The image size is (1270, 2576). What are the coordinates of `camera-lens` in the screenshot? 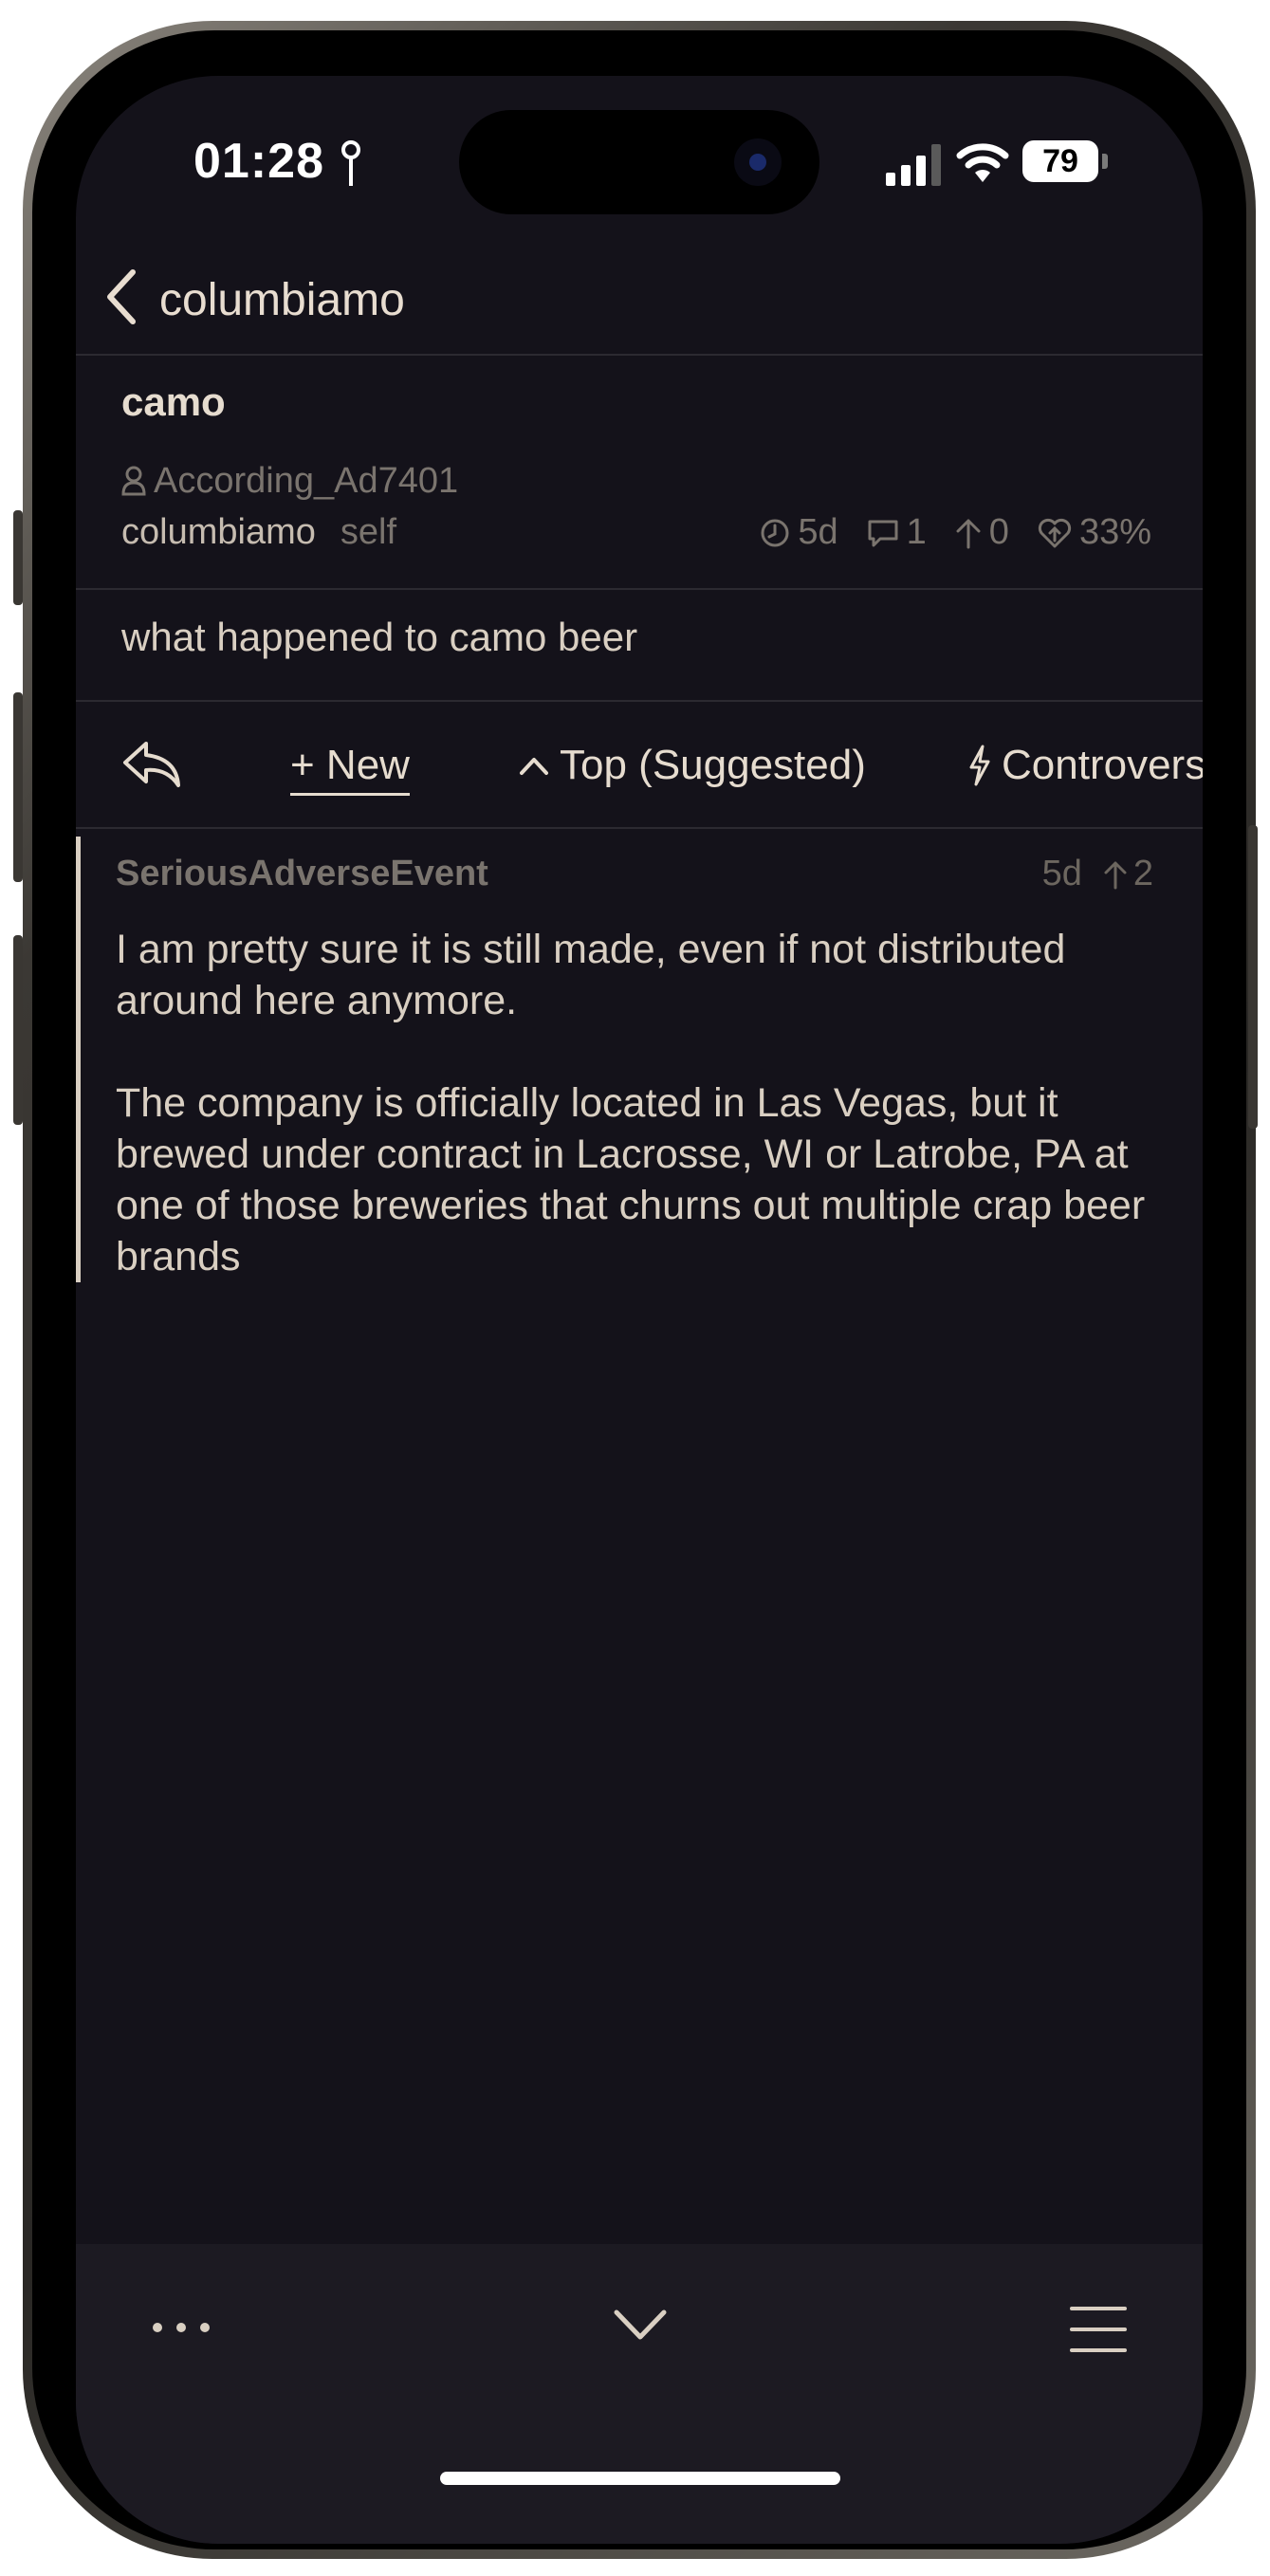 It's located at (757, 162).